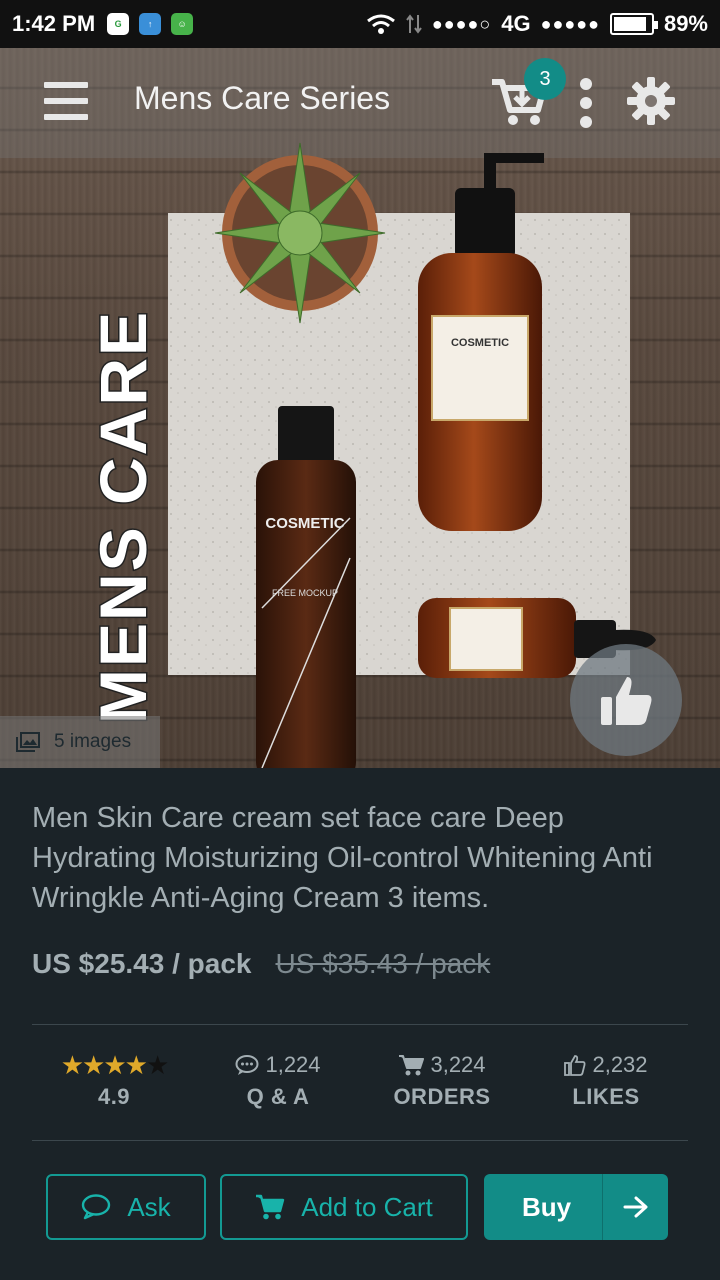 This screenshot has height=1280, width=720. What do you see at coordinates (633, 24) in the screenshot?
I see `battery-icon` at bounding box center [633, 24].